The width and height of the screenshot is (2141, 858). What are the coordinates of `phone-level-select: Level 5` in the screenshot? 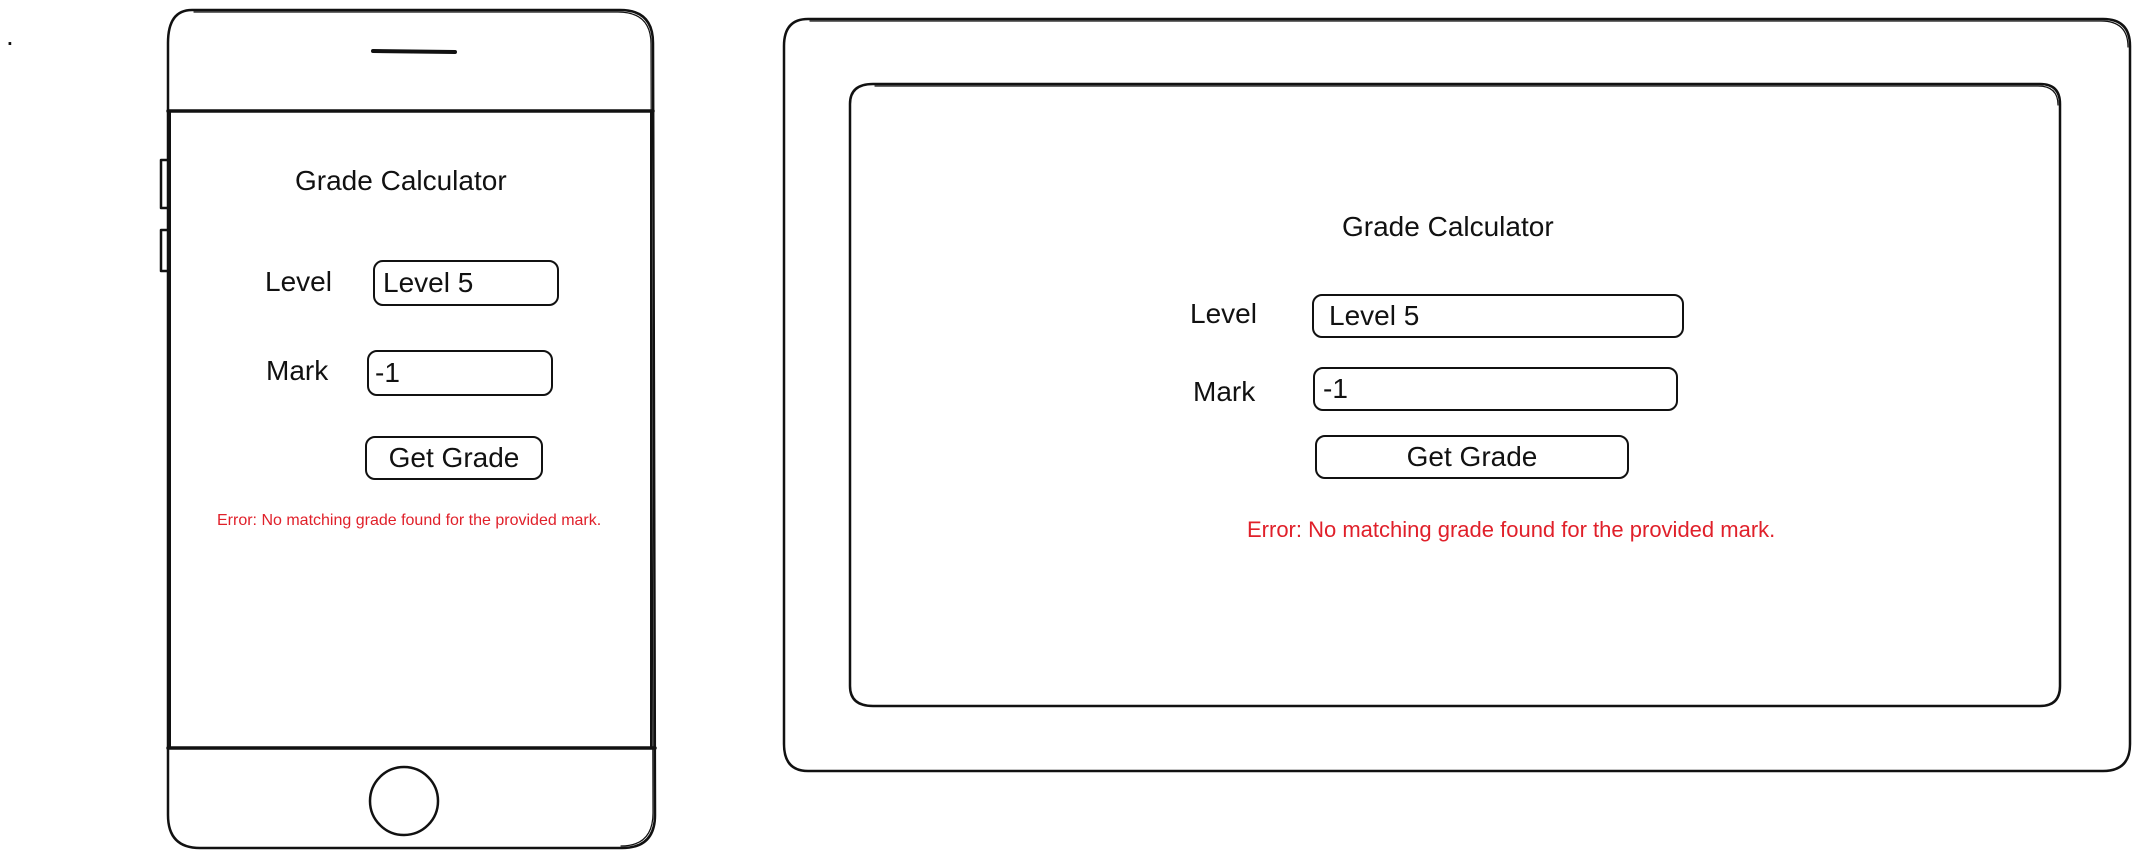 It's located at (466, 283).